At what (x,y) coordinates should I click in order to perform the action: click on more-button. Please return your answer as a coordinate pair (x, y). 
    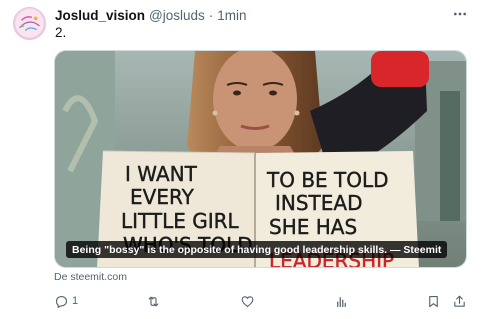
    Looking at the image, I should click on (460, 14).